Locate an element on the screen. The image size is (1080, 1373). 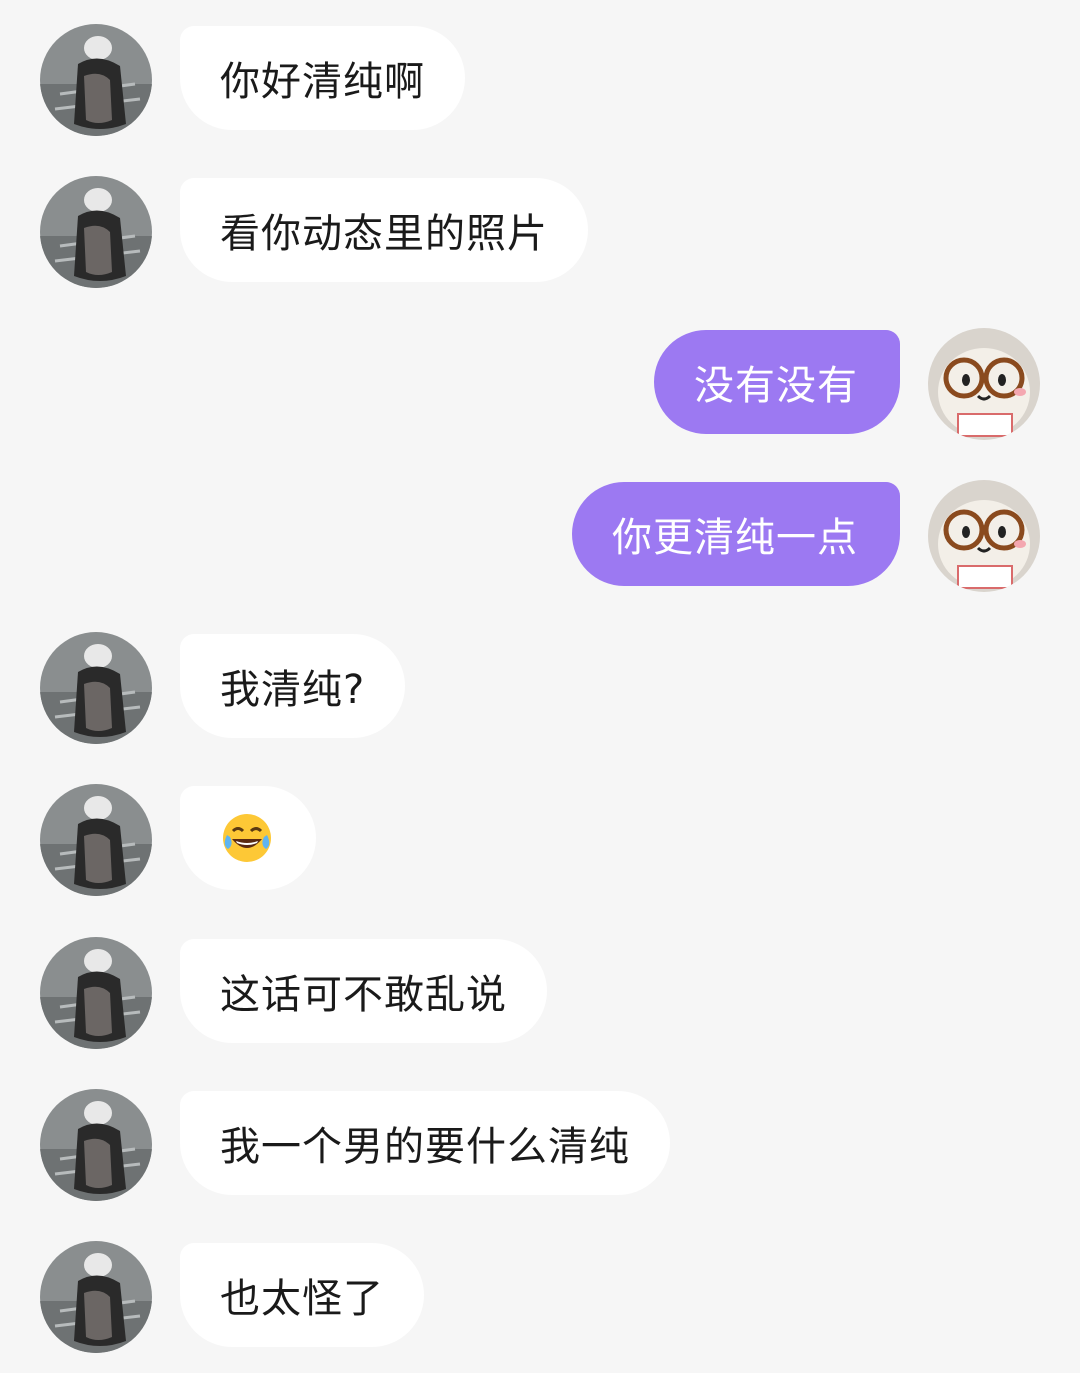
message-row: 也太怪了 is located at coordinates (540, 1297).